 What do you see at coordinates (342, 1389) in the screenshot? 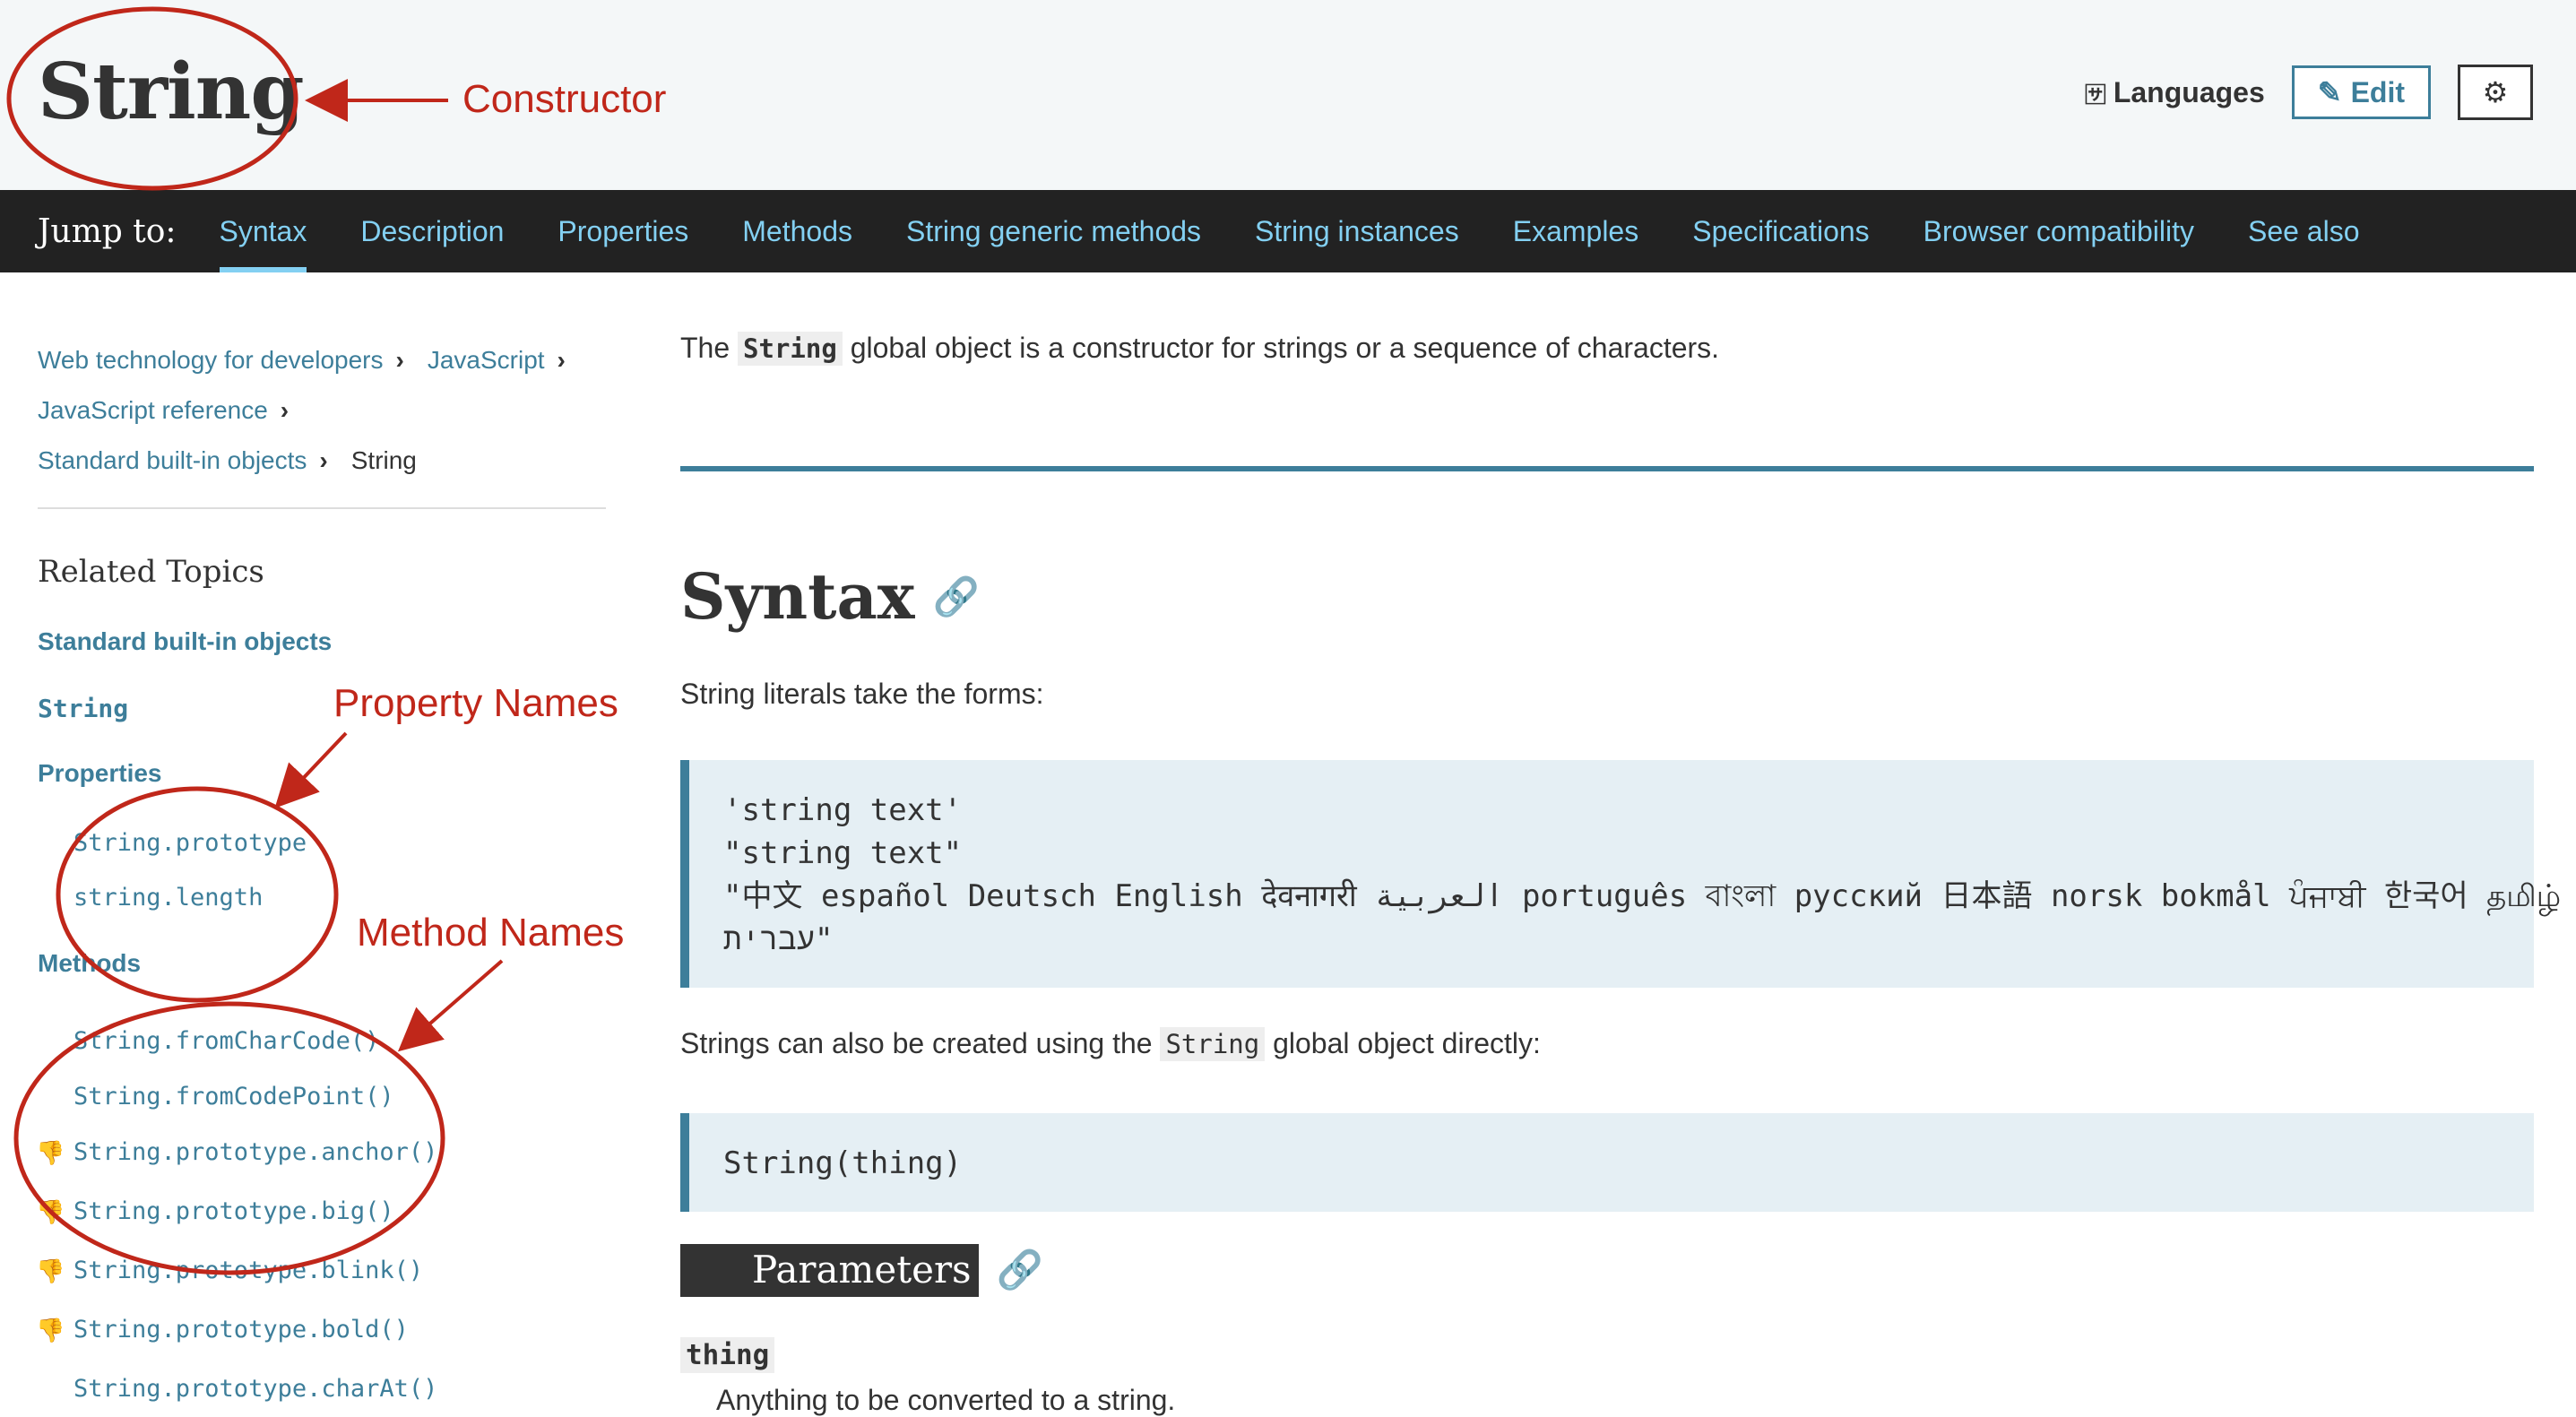
I see `sidebar-link-charat: String.prototype.charAt()` at bounding box center [342, 1389].